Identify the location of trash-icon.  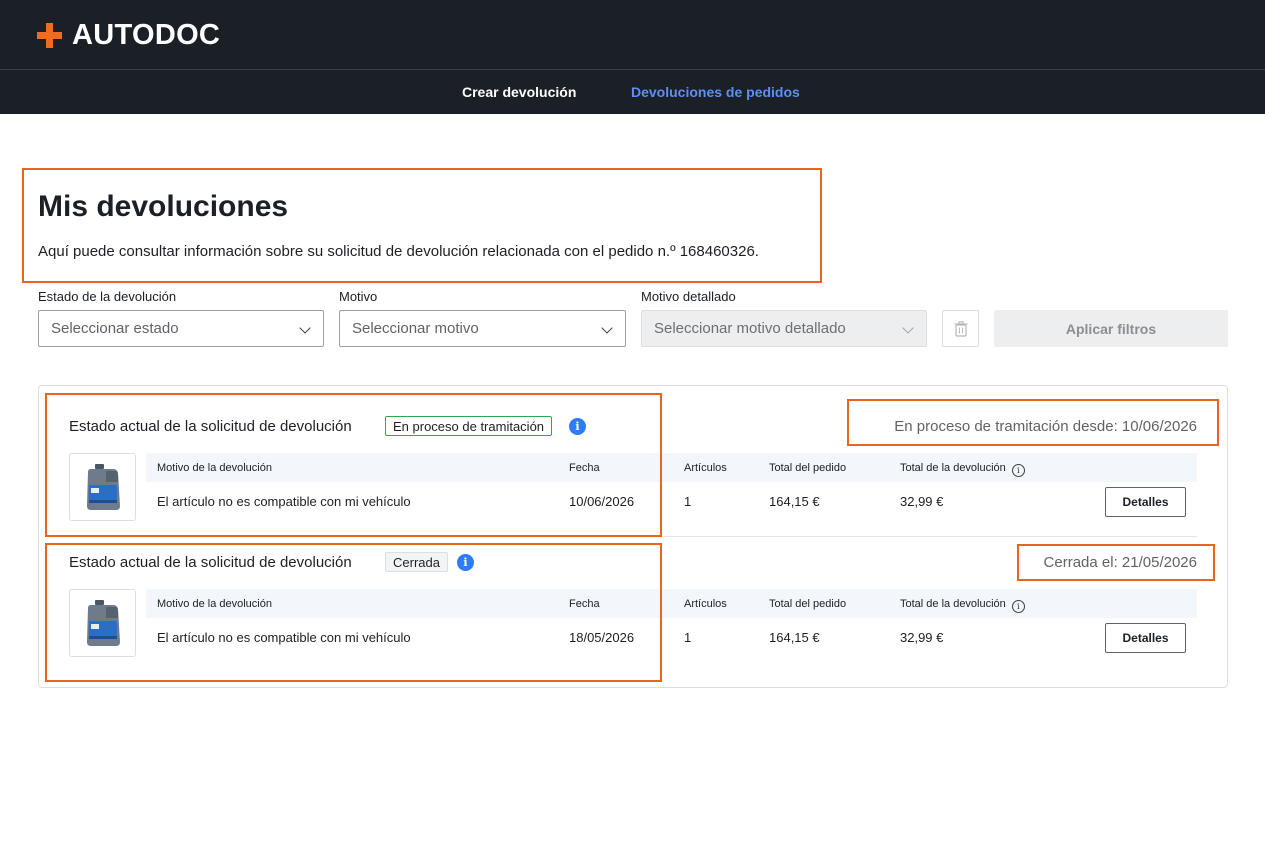
(960, 328).